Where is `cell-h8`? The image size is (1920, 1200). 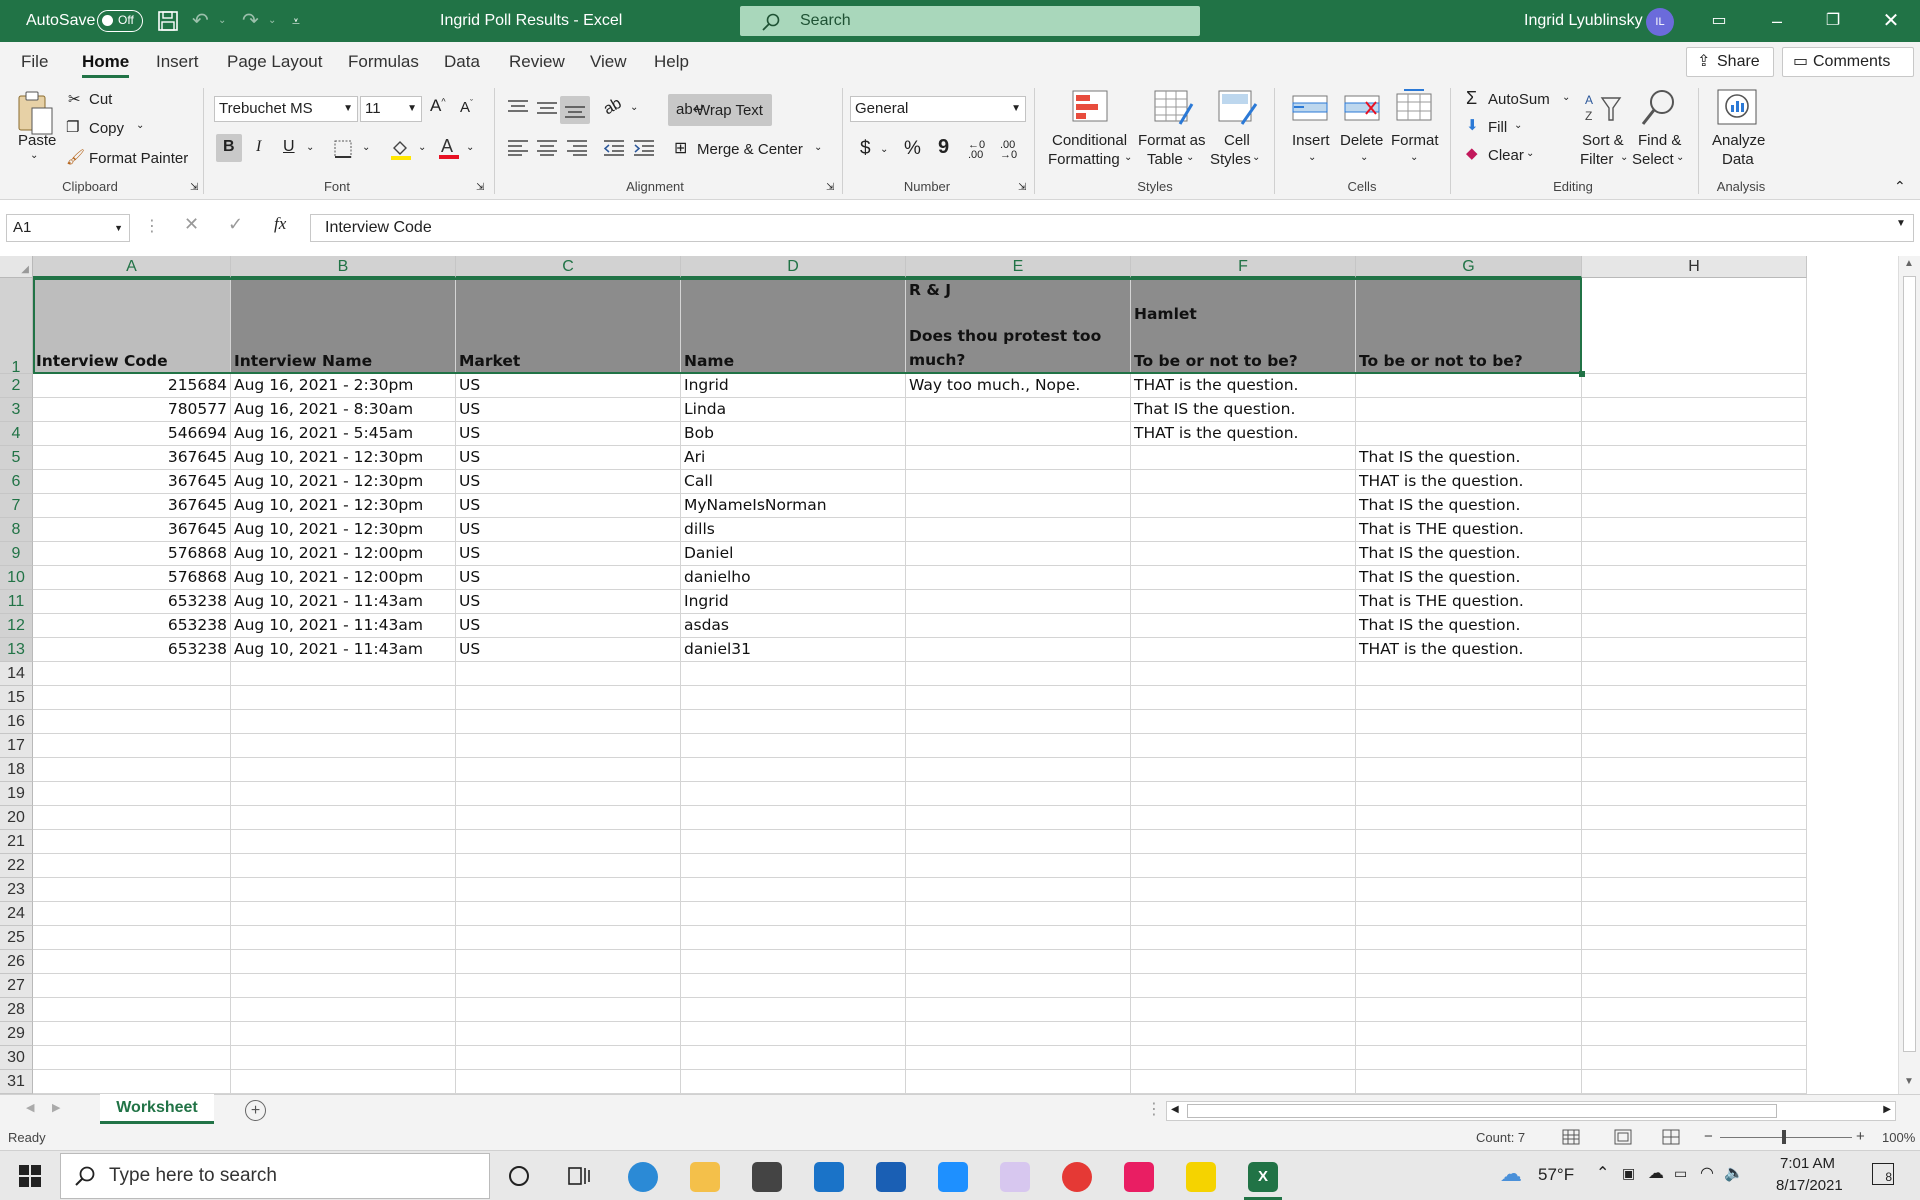
cell-h8 is located at coordinates (1694, 530).